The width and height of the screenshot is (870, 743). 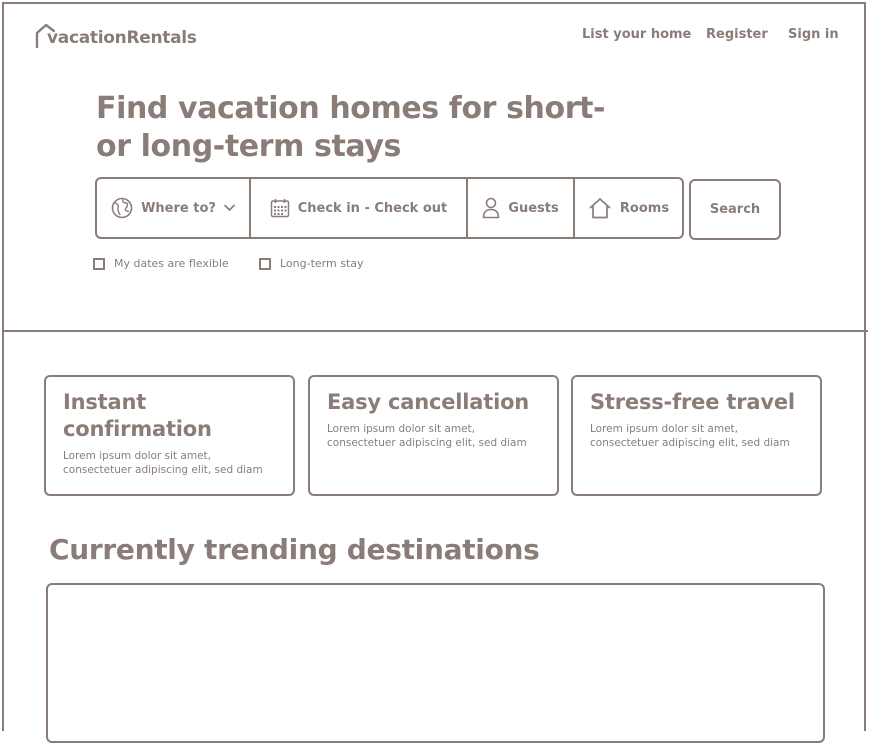 What do you see at coordinates (372, 208) in the screenshot?
I see `date-range-label: Check in - Check out` at bounding box center [372, 208].